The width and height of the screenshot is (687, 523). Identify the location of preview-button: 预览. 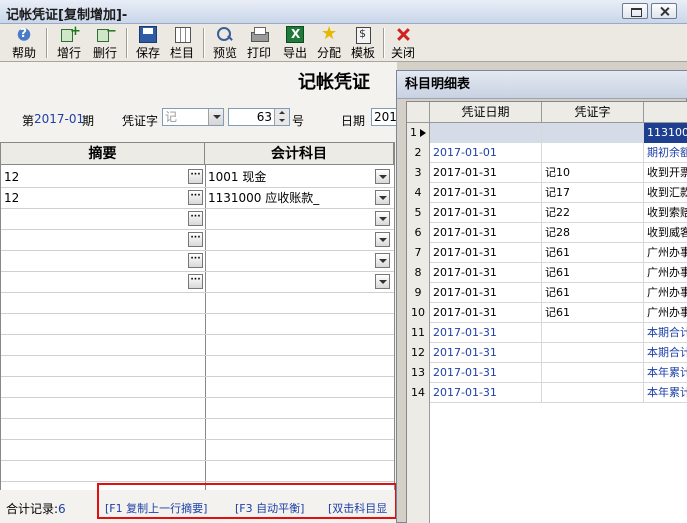
(225, 43).